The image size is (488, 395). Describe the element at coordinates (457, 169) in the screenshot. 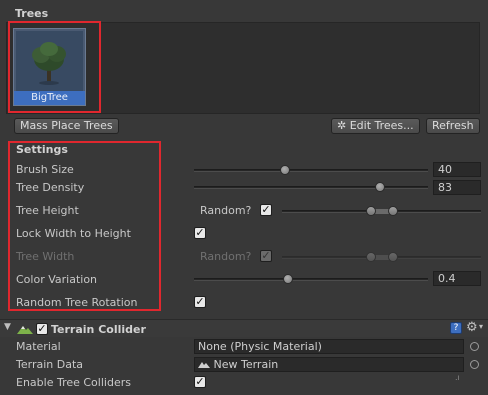

I see `brush-size-field: 40` at that location.